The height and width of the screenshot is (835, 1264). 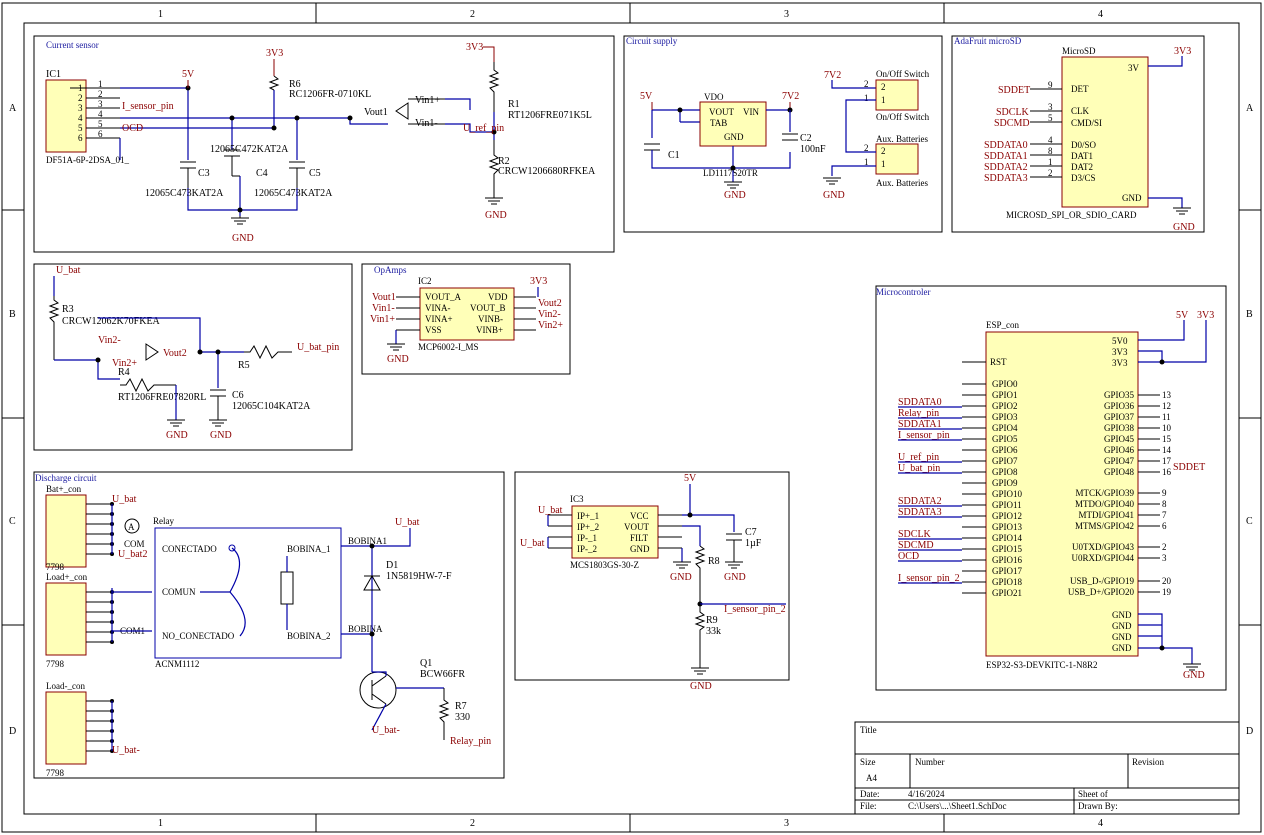 I want to click on zone-col-3-bottom: 3, so click(x=786, y=823).